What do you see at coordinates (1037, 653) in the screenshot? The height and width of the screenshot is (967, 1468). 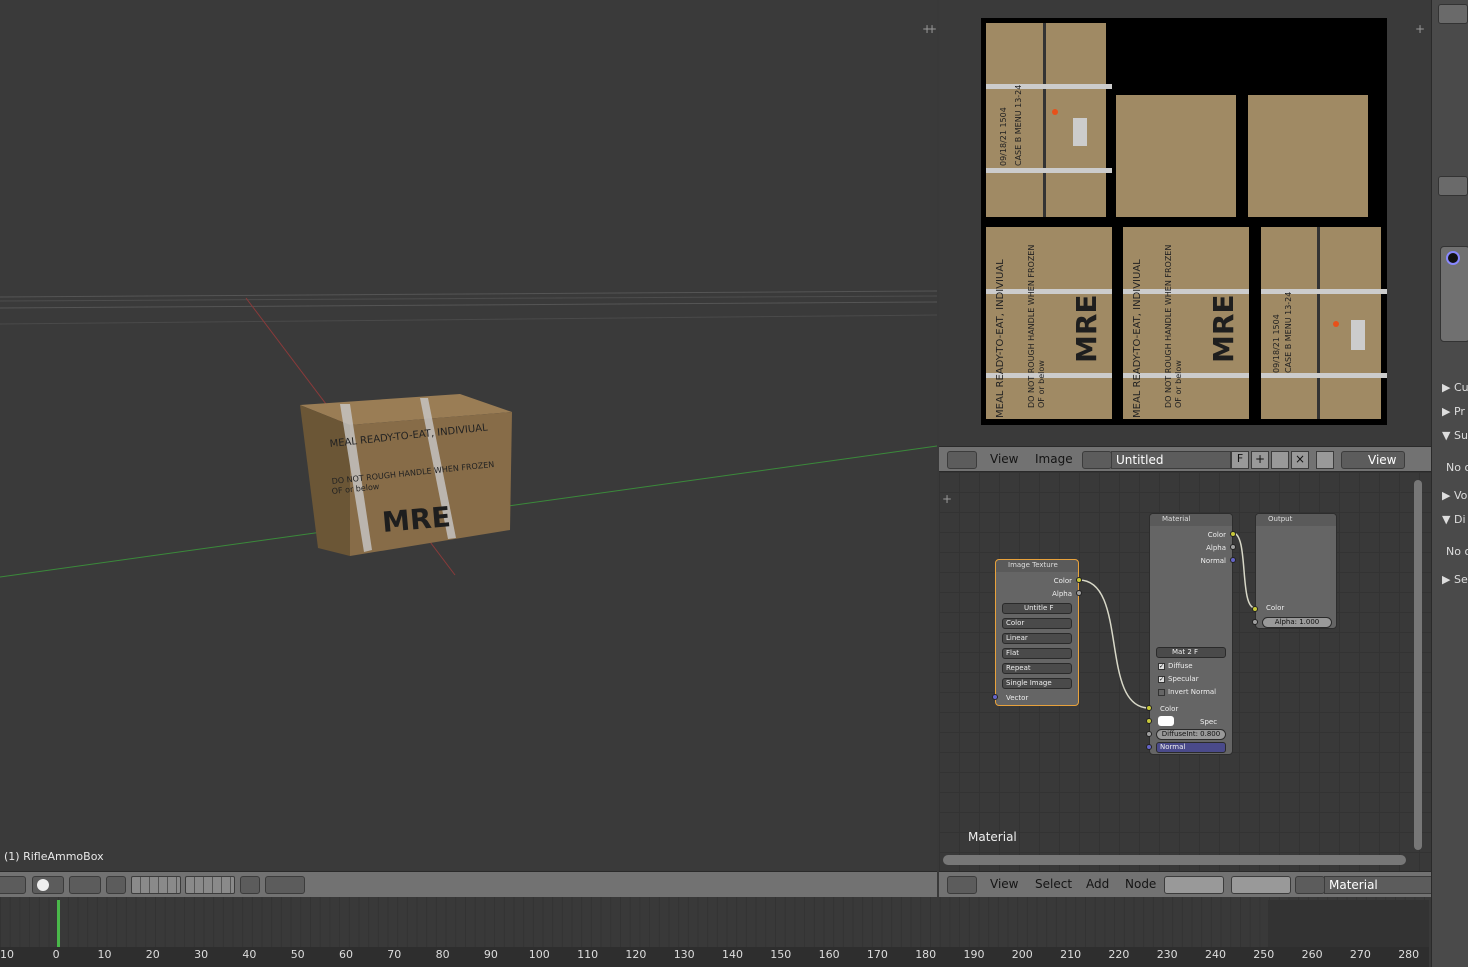 I see `projection-select: Flat` at bounding box center [1037, 653].